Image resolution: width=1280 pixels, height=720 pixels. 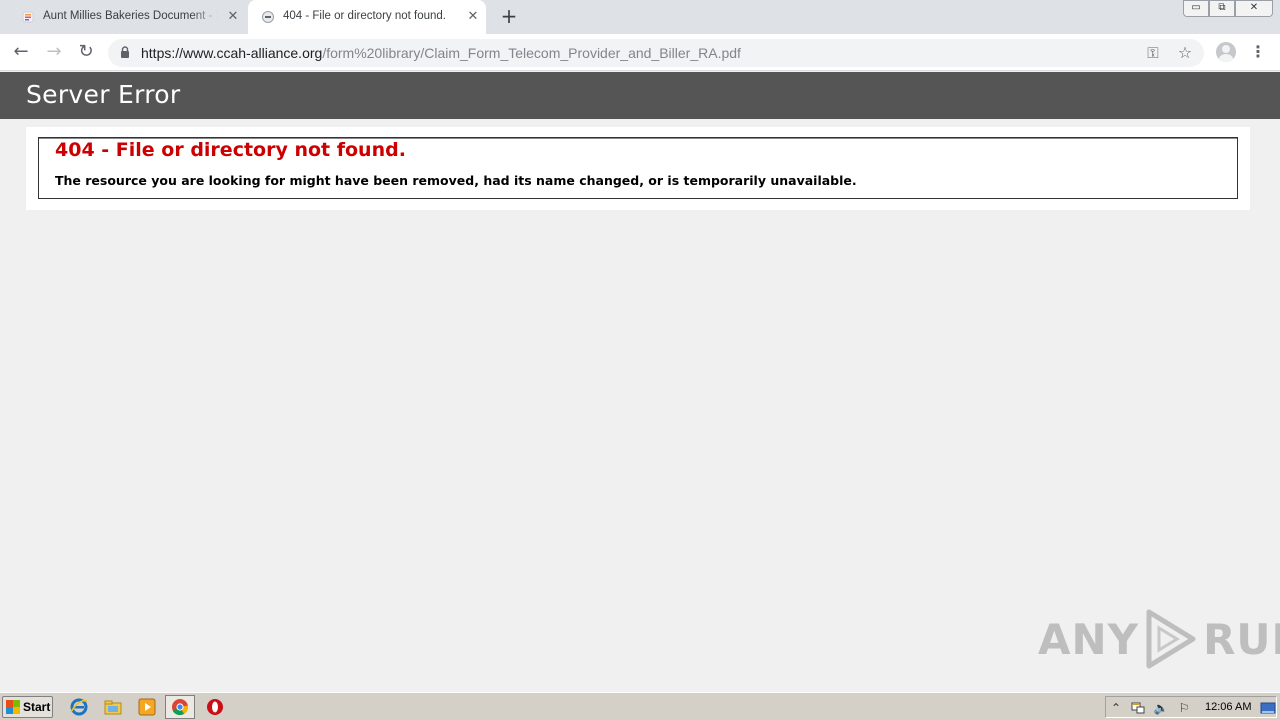 I want to click on tab-aunt-millies: Aunt Millies Bakeries Document - Slite ✕, so click(x=127, y=17).